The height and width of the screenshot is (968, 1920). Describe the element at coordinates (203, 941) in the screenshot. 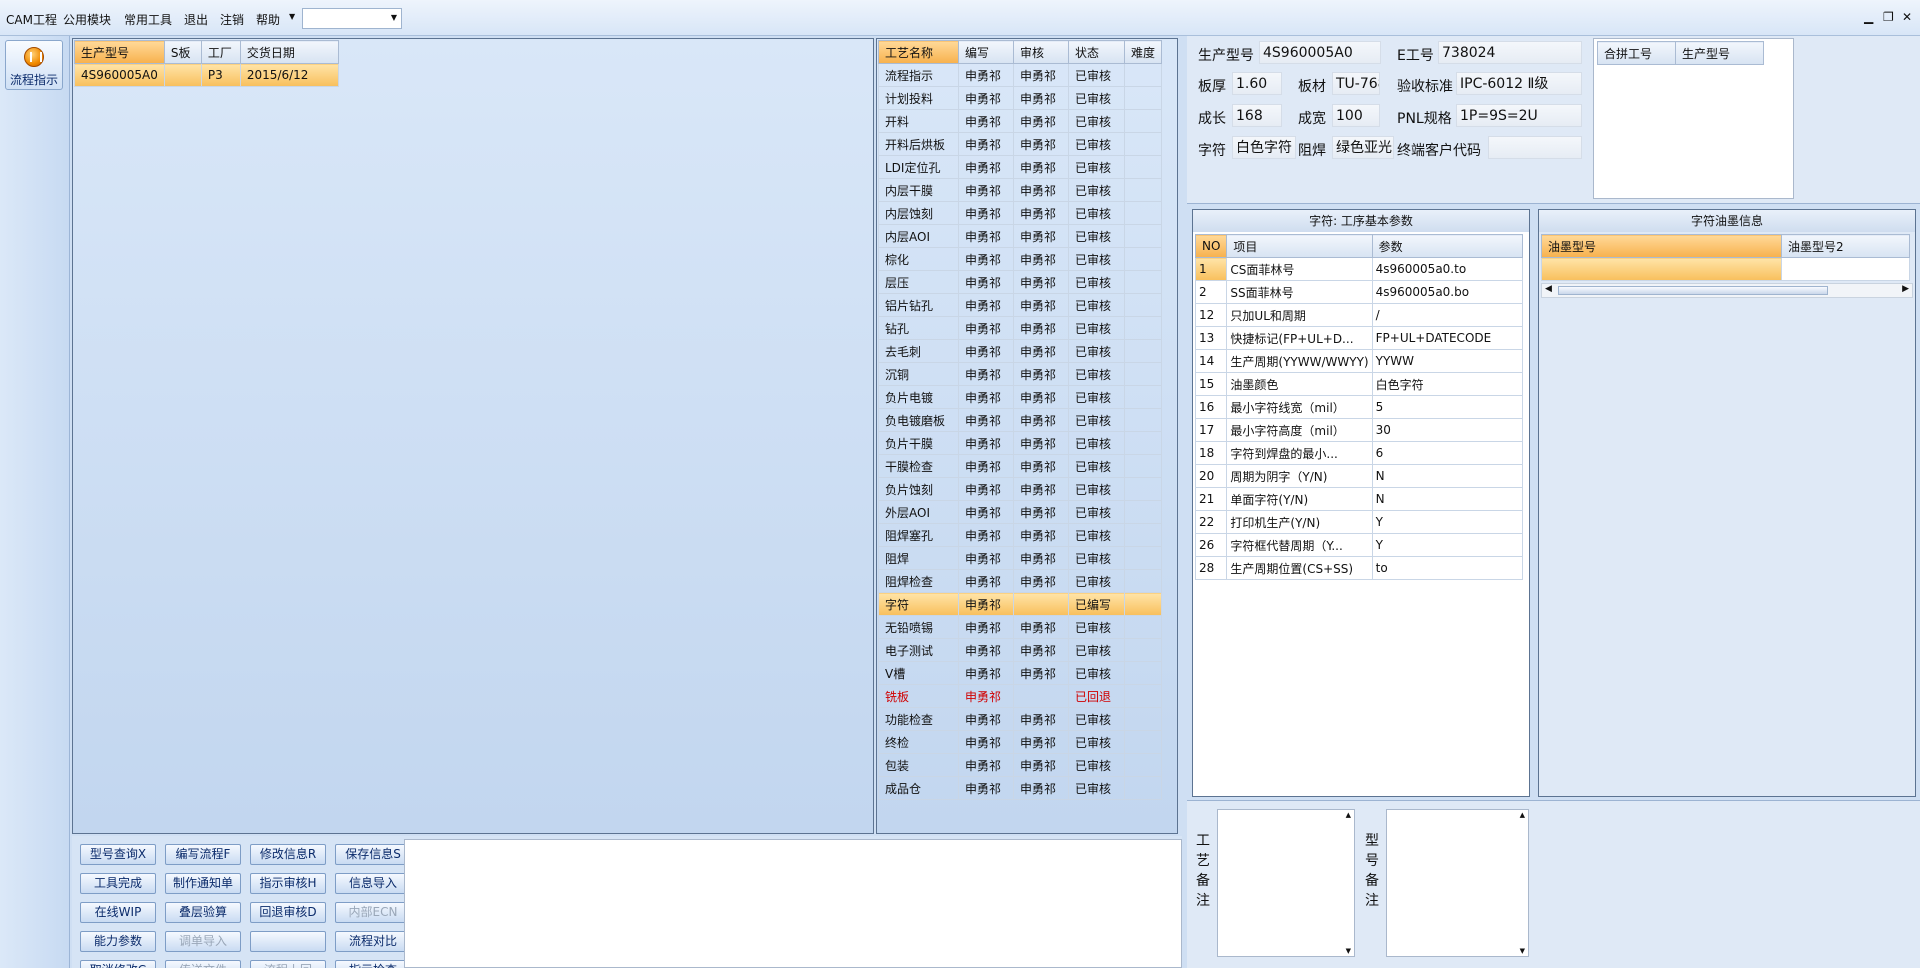

I see `command-button: 调单导入` at that location.